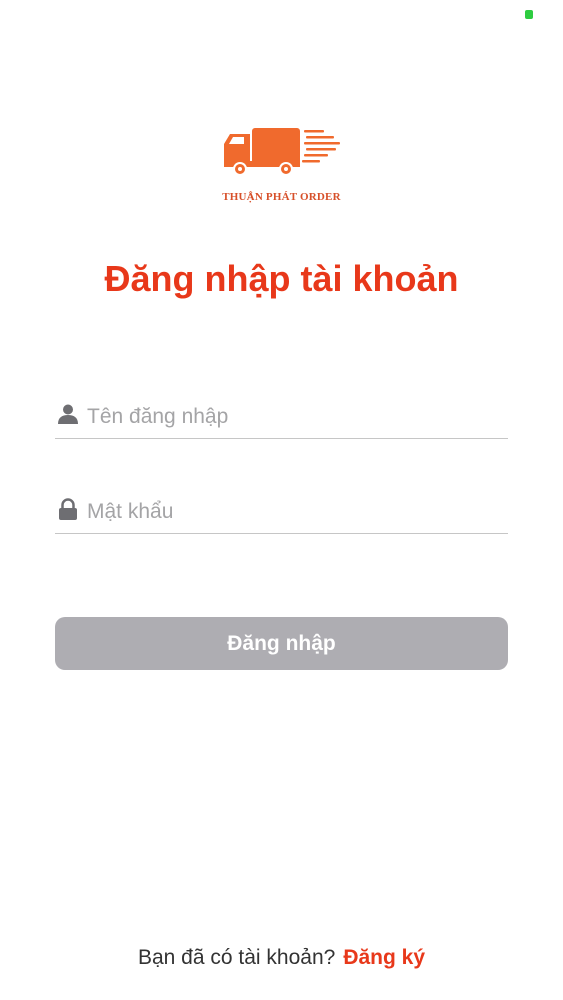  I want to click on username-input, so click(292, 417).